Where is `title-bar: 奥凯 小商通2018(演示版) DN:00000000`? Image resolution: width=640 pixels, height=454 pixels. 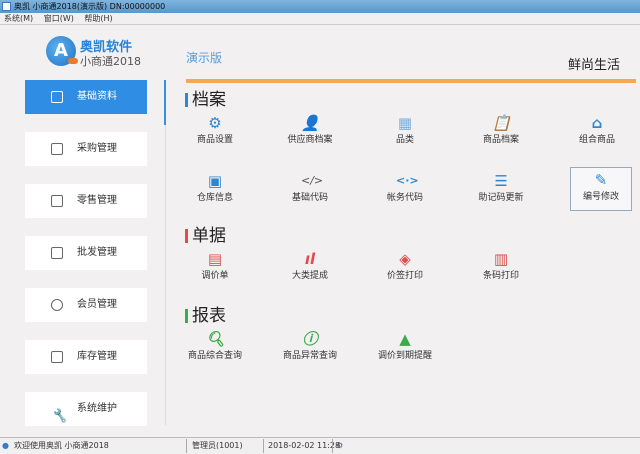
title-bar: 奥凯 小商通2018(演示版) DN:00000000 is located at coordinates (320, 6).